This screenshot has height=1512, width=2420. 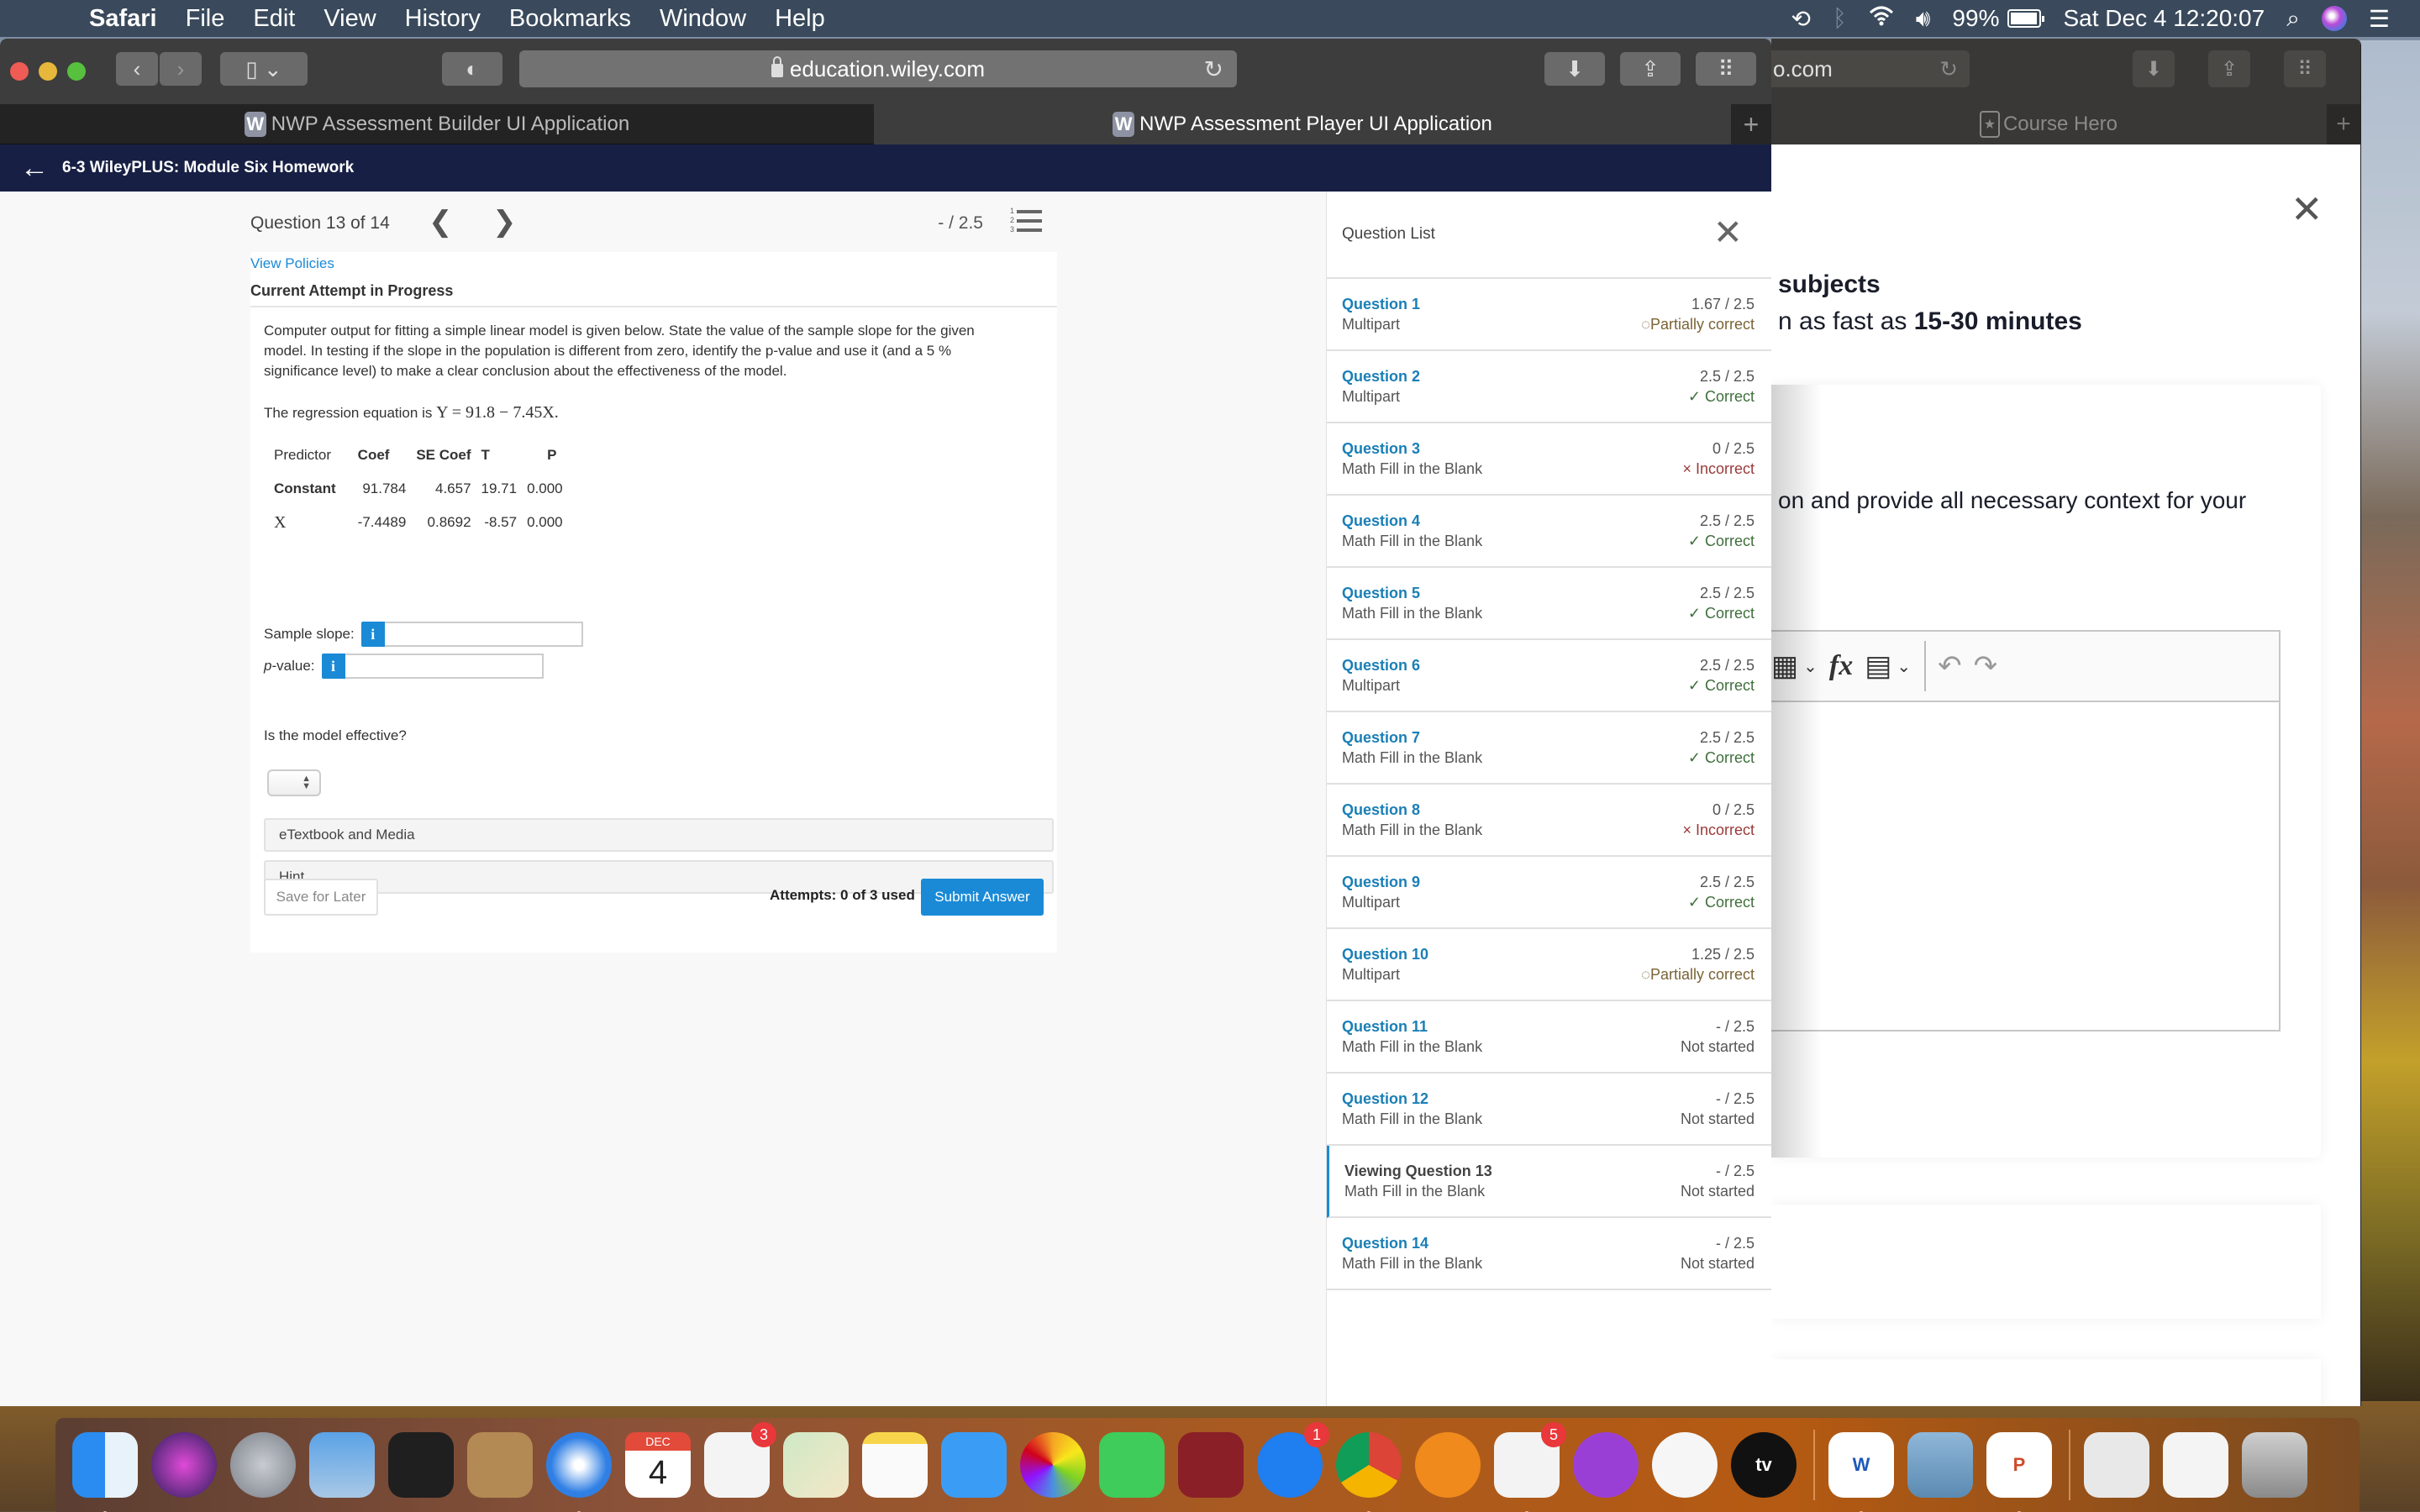 I want to click on close-icon: ✕, so click(x=1728, y=232).